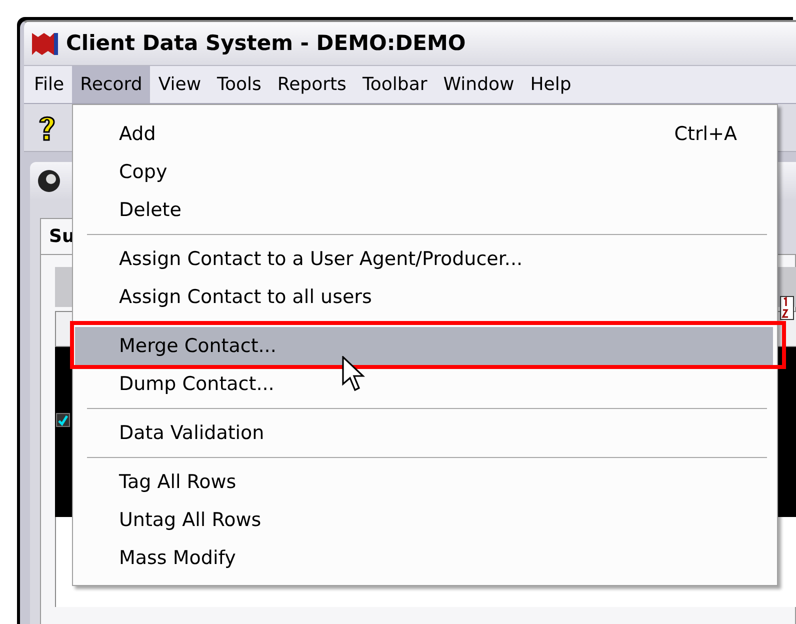 The image size is (796, 624). What do you see at coordinates (424, 210) in the screenshot?
I see `menu-entry: Delete` at bounding box center [424, 210].